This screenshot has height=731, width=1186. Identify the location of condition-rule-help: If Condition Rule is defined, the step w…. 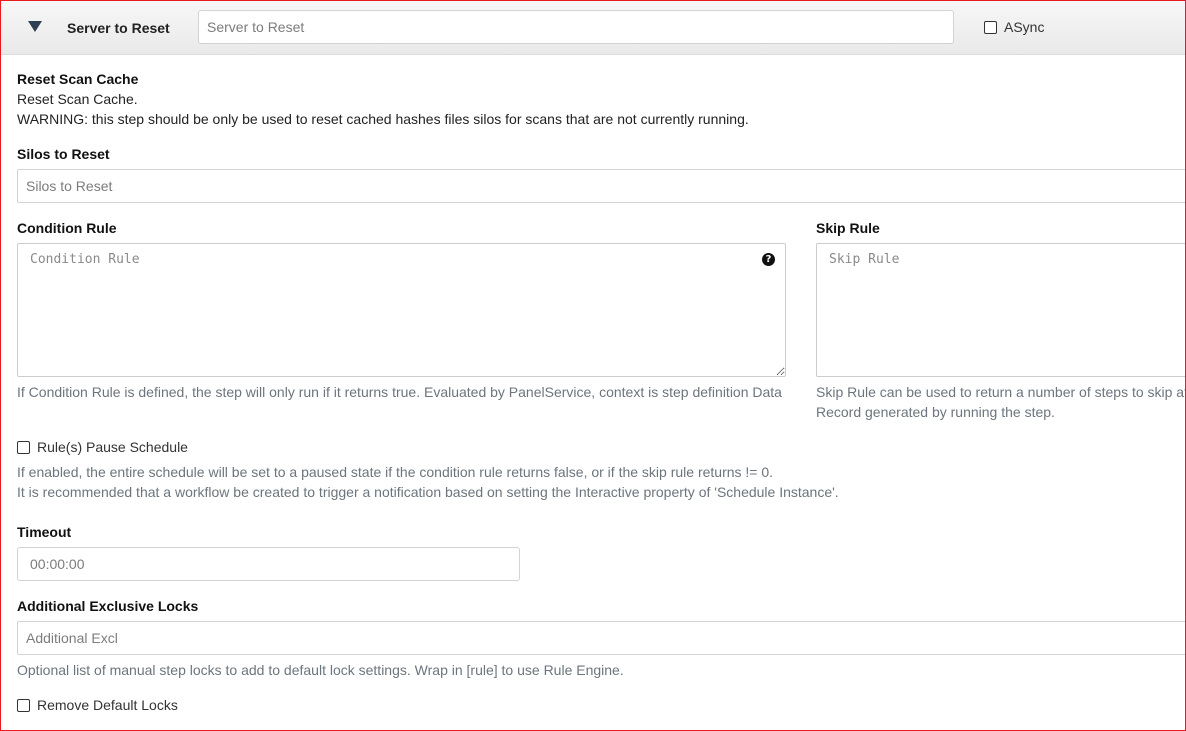
(399, 392).